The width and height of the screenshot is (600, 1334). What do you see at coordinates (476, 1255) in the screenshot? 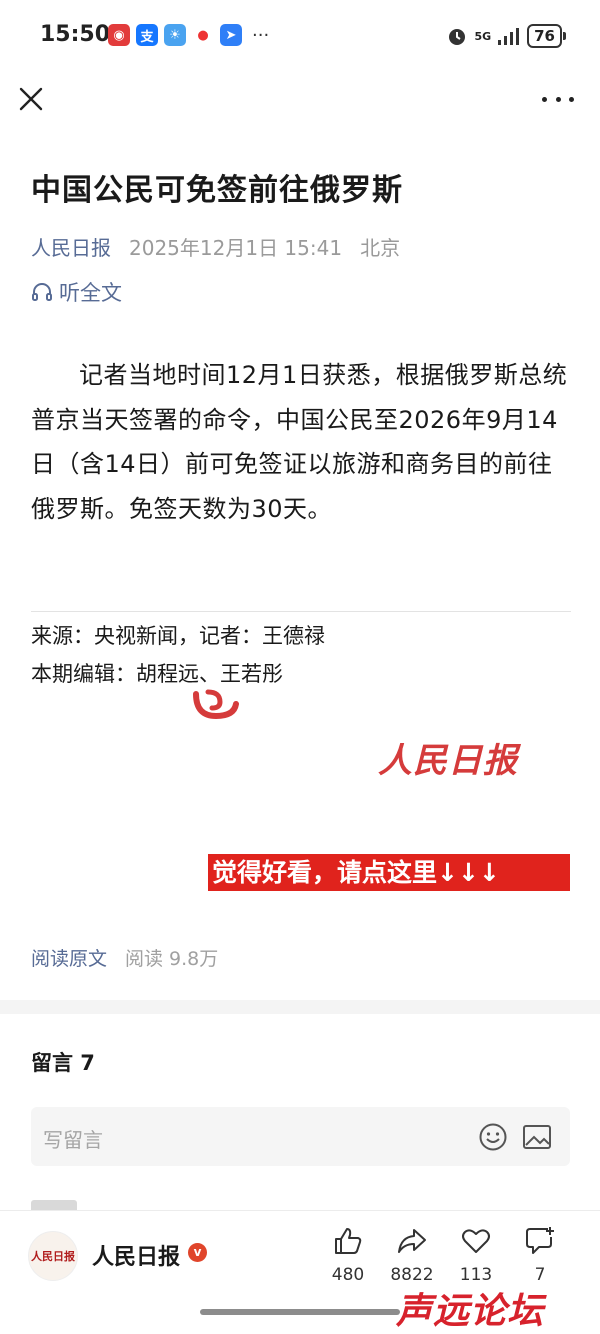
I see `favorite-button: 113` at bounding box center [476, 1255].